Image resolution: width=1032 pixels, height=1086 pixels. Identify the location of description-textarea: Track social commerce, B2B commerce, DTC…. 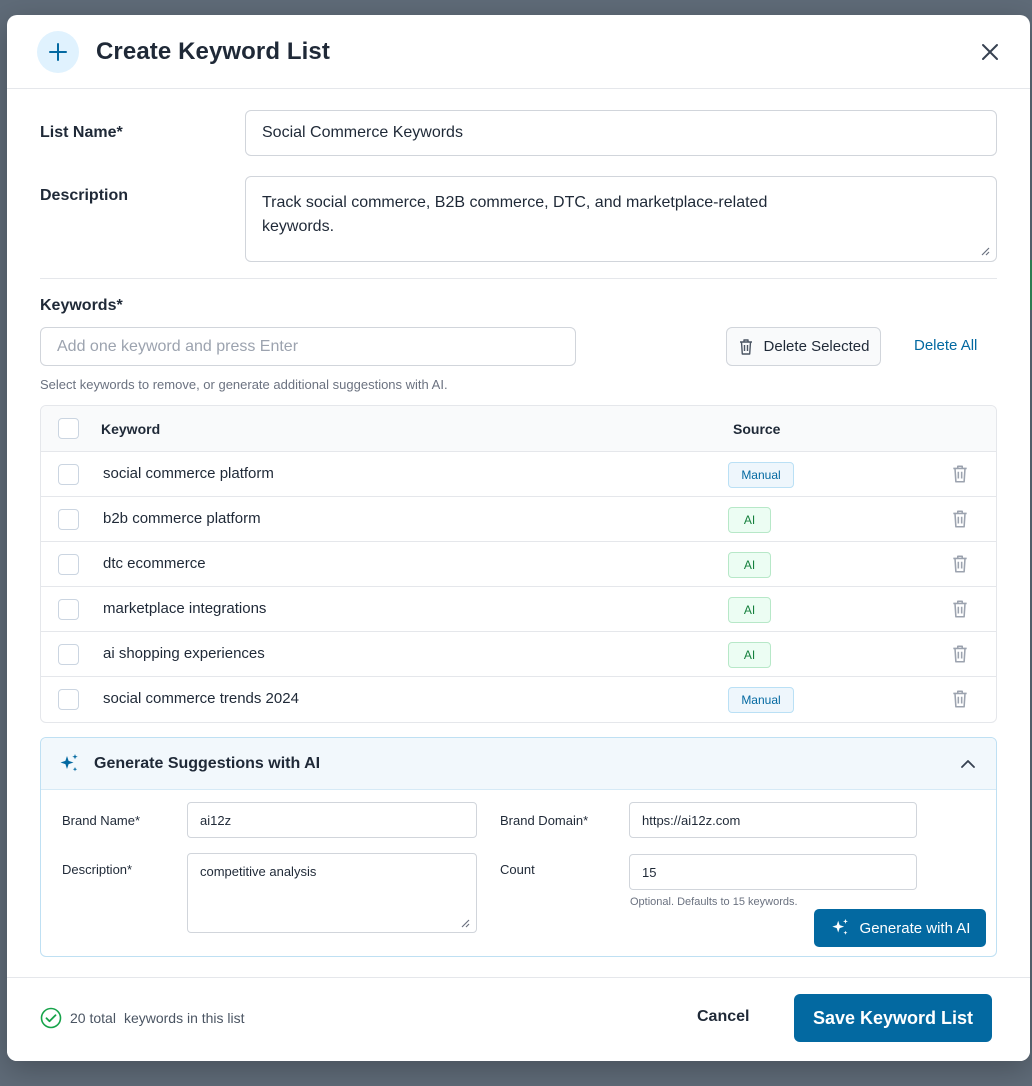
(621, 219).